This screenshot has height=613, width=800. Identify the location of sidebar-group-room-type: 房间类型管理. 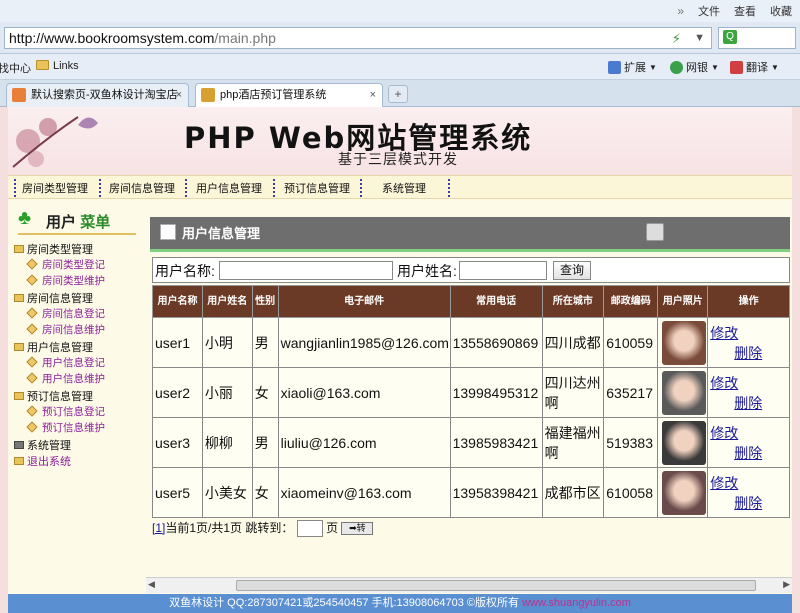
(53, 249).